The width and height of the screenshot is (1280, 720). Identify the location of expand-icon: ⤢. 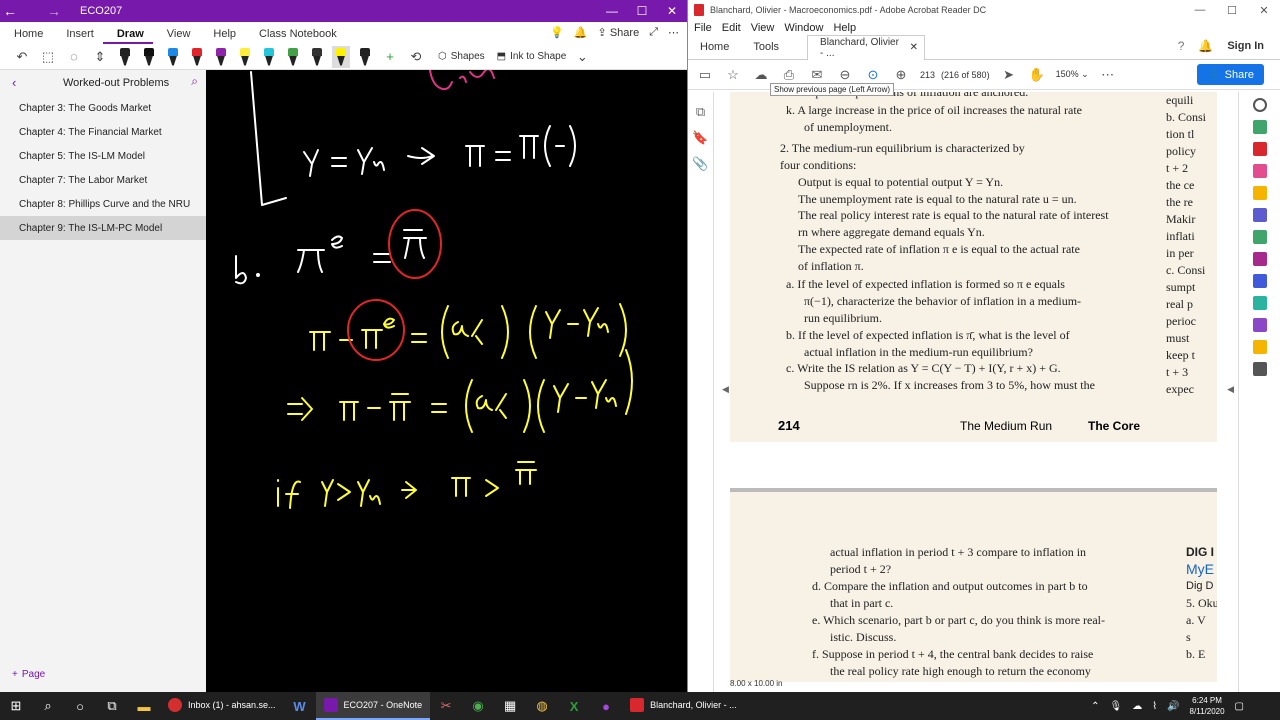
(653, 32).